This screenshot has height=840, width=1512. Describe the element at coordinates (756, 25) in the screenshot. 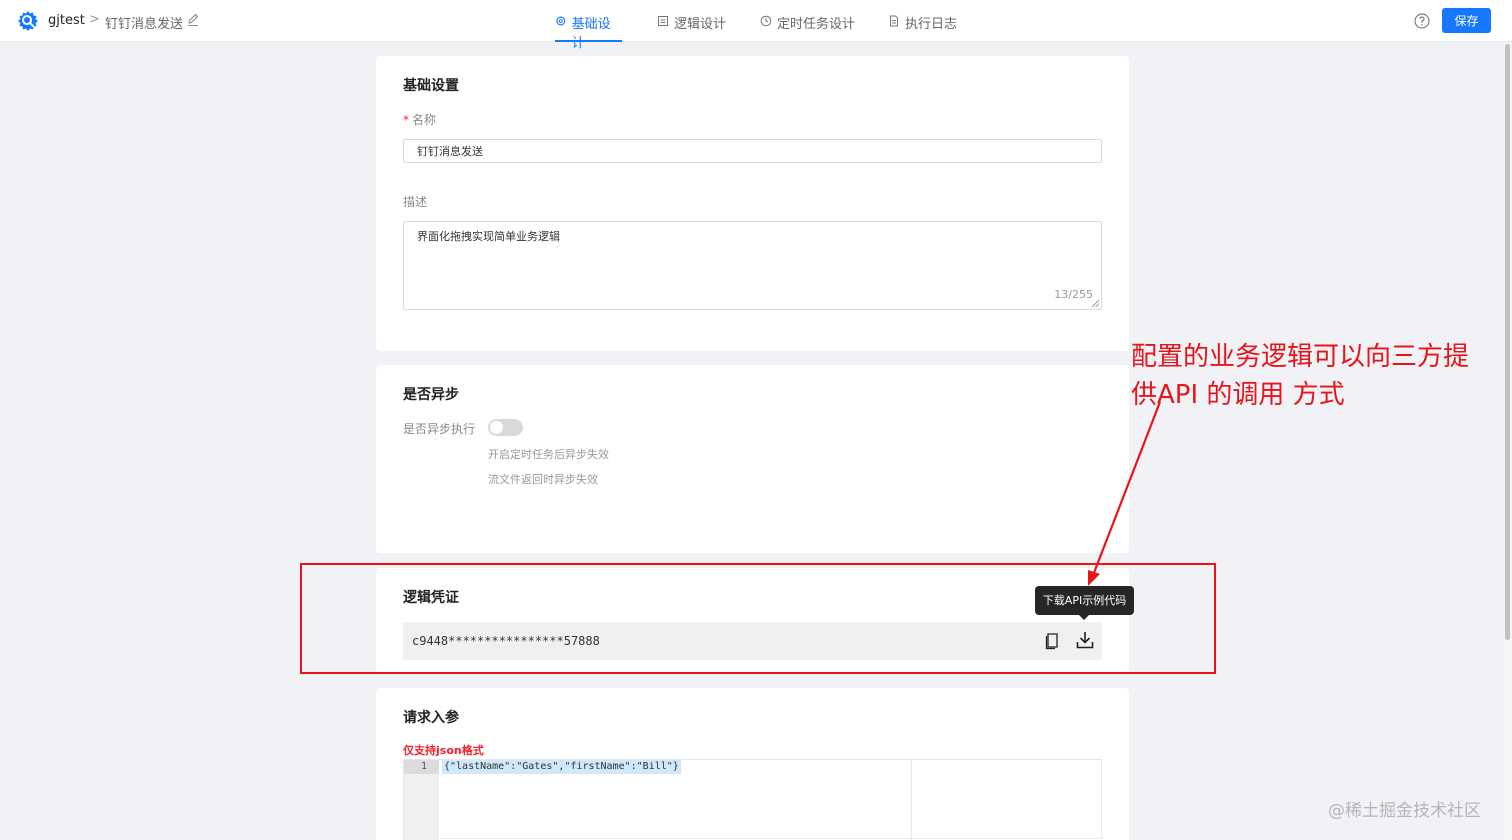

I see `top-header: gjtest > 钉钉消息发送 基础设计 逻辑设计 定时任务设计 执行日志 保存` at that location.